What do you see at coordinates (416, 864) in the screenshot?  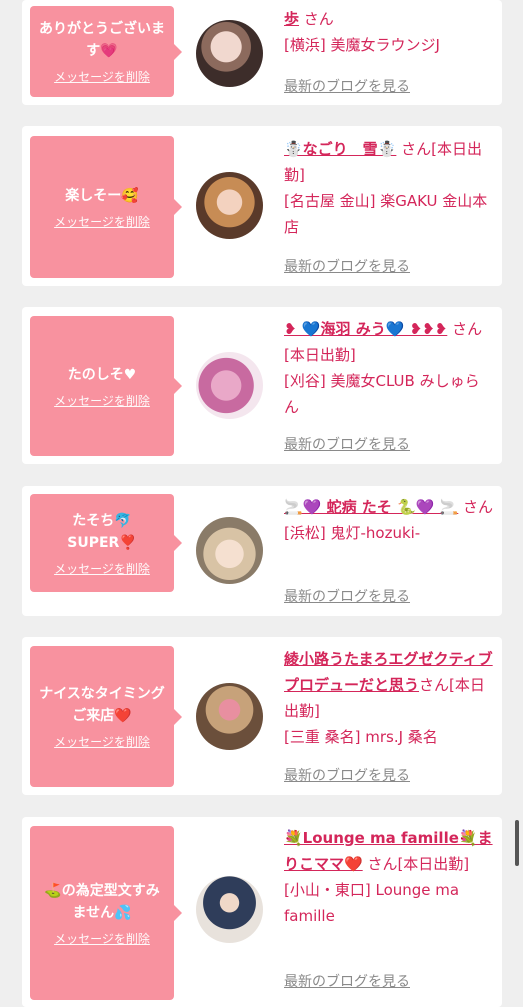 I see `honorific: さん[本日出勤]` at bounding box center [416, 864].